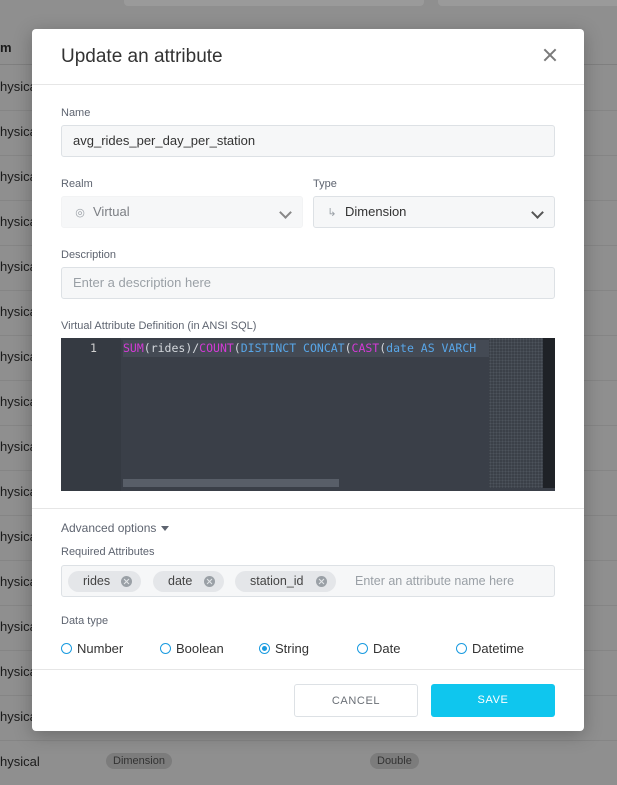  What do you see at coordinates (516, 413) in the screenshot?
I see `editor-minimap` at bounding box center [516, 413].